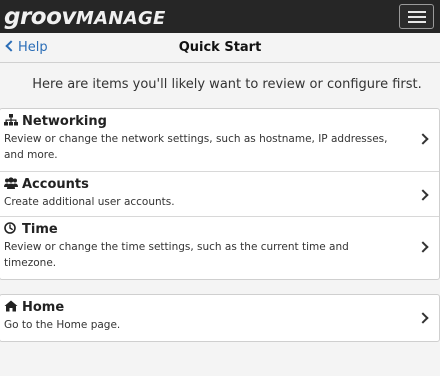 The height and width of the screenshot is (376, 440). I want to click on users-icon, so click(11, 183).